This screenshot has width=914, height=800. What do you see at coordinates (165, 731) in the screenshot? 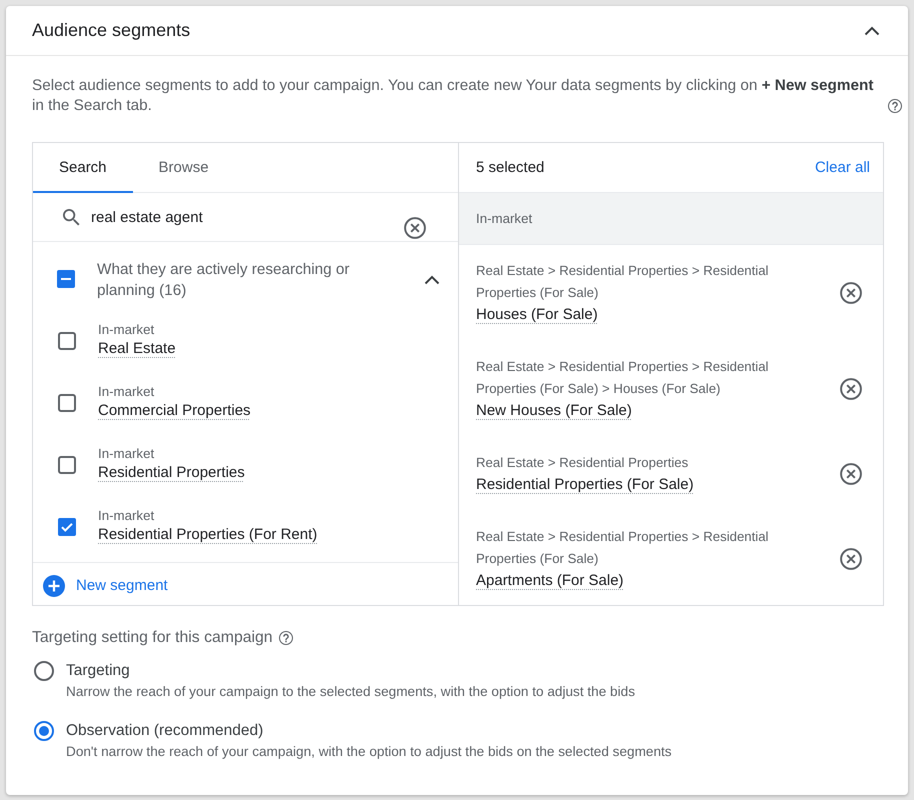
I see `option-label: Observation (recommended)` at bounding box center [165, 731].